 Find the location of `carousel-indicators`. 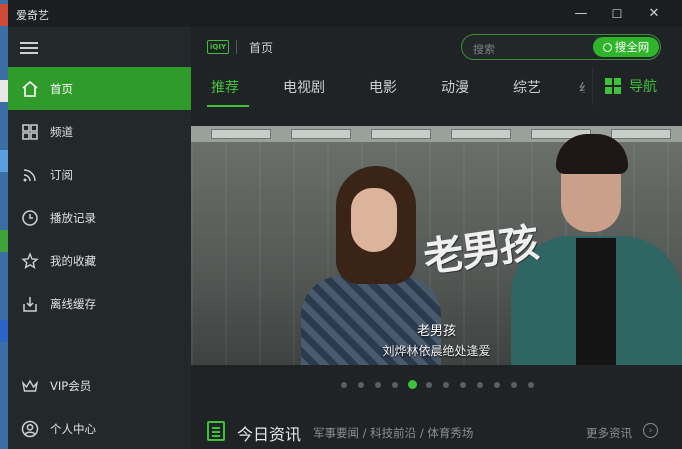

carousel-indicators is located at coordinates (436, 385).